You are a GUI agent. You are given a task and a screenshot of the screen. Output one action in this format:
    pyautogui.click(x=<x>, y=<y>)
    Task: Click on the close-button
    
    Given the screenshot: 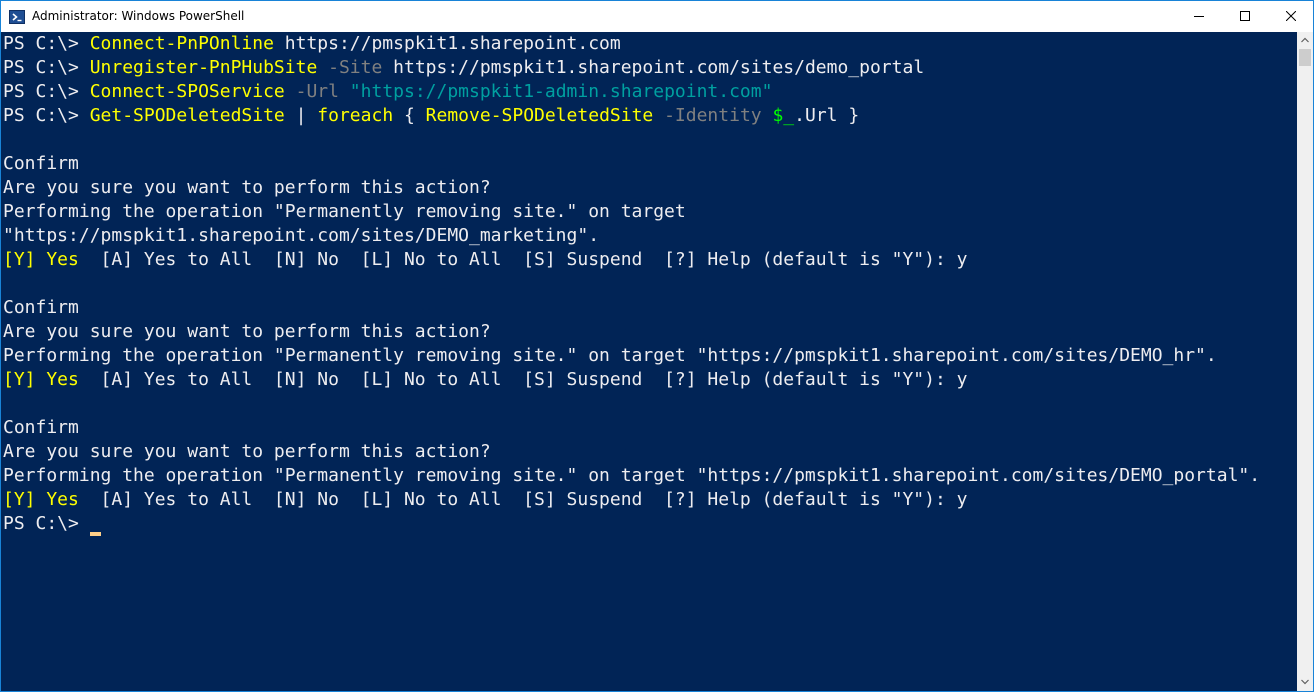 What is the action you would take?
    pyautogui.click(x=1290, y=16)
    